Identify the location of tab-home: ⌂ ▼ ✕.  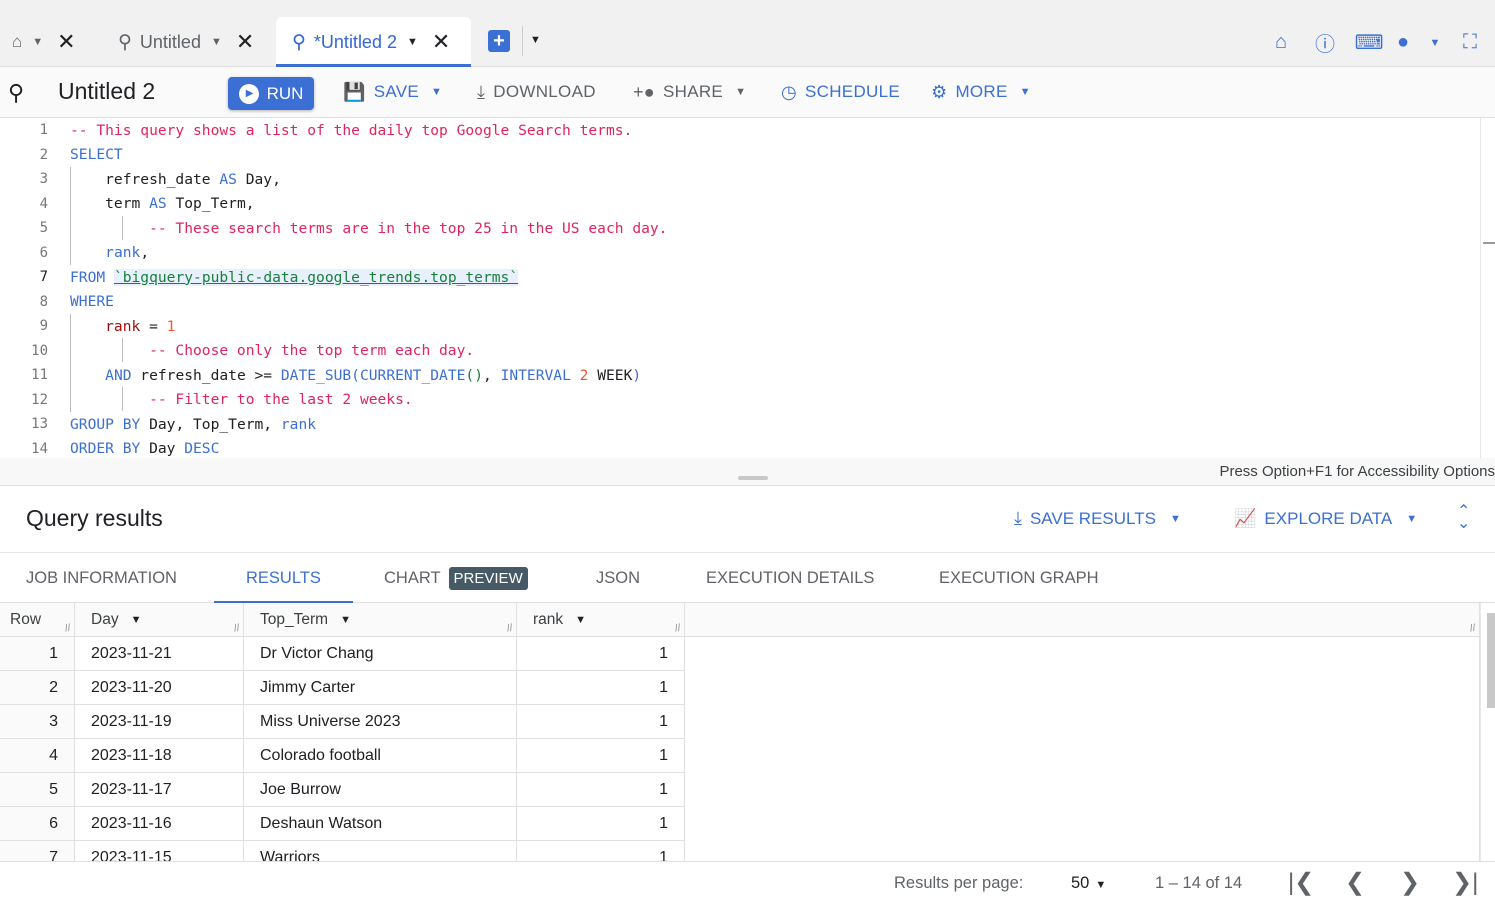
(44, 42).